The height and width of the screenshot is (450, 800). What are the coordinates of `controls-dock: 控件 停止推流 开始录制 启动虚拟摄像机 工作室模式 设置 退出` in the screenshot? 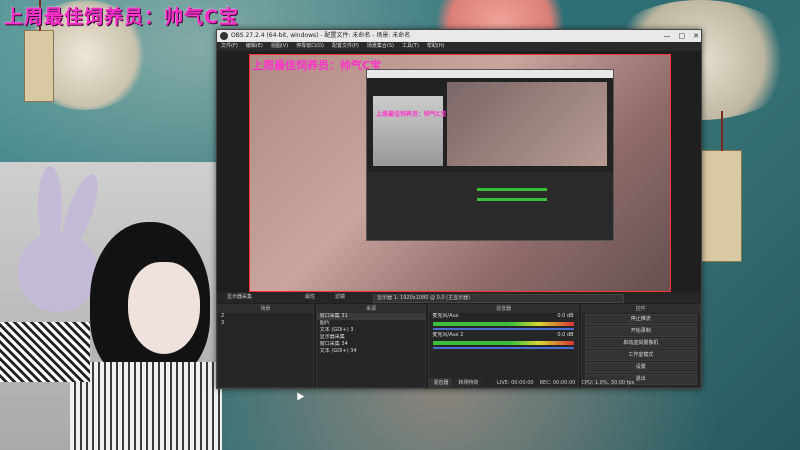 It's located at (640, 346).